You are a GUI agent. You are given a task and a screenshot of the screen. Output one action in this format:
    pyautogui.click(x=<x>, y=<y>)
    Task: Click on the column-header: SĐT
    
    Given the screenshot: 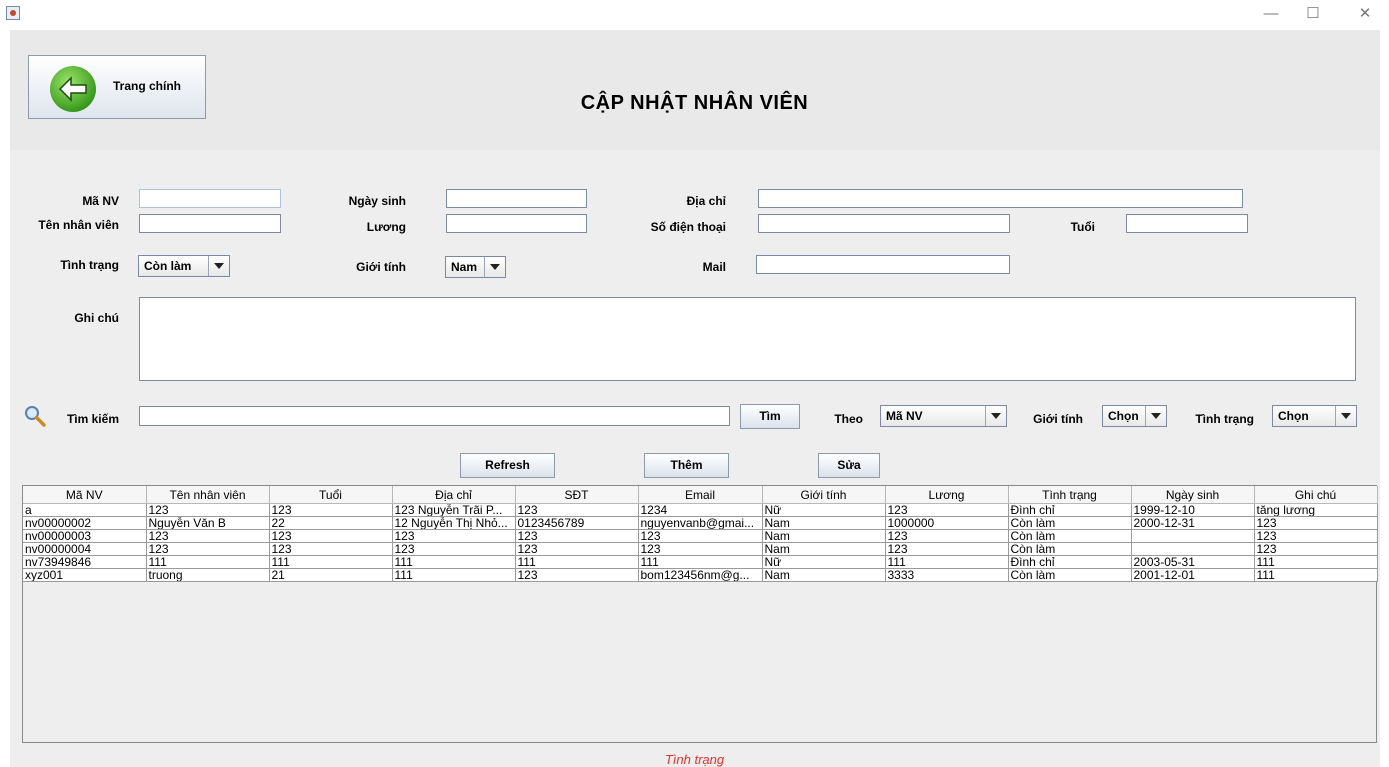 What is the action you would take?
    pyautogui.click(x=577, y=495)
    